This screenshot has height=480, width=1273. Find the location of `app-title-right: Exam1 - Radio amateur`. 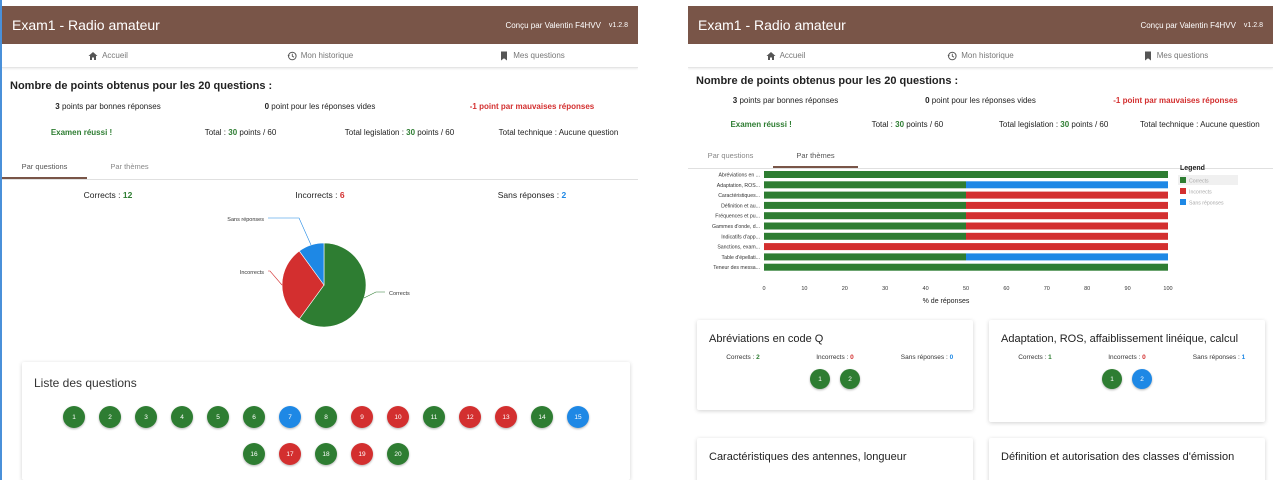

app-title-right: Exam1 - Radio amateur is located at coordinates (919, 25).